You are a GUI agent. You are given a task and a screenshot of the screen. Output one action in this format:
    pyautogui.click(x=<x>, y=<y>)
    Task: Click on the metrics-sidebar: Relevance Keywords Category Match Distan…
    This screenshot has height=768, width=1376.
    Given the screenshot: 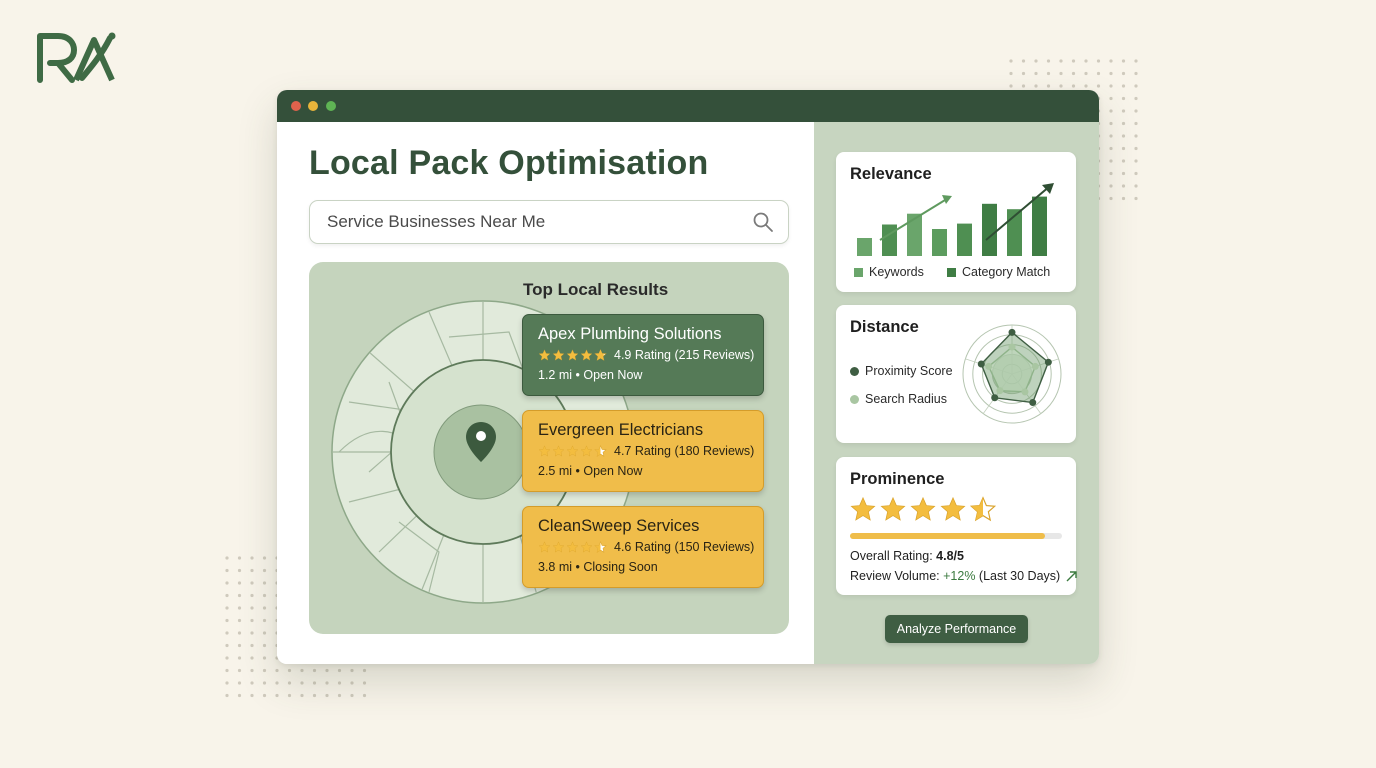 What is the action you would take?
    pyautogui.click(x=956, y=393)
    